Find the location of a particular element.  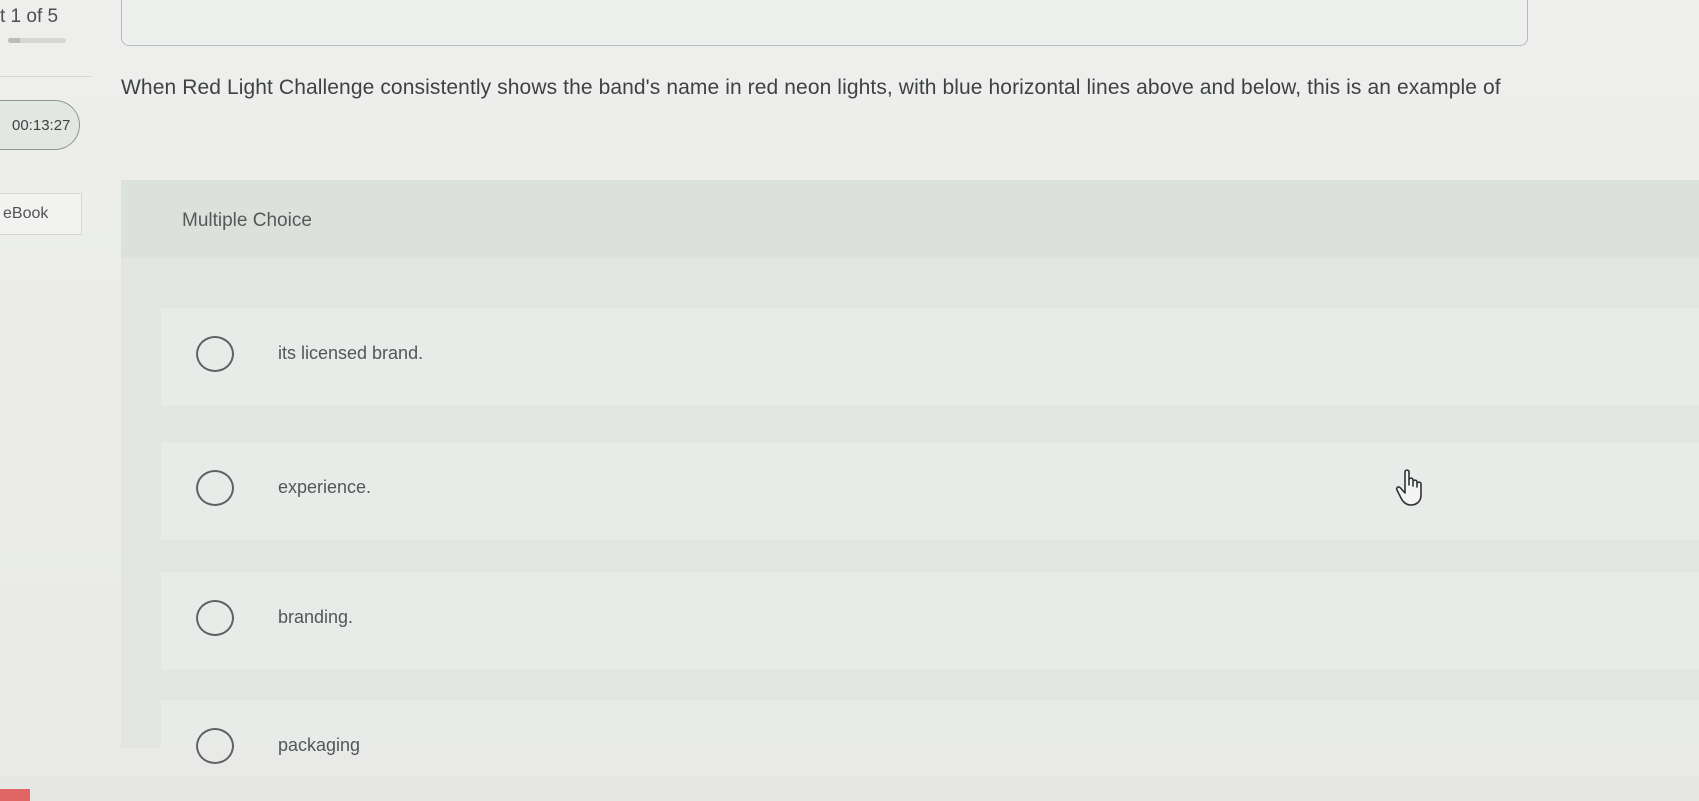

question-header-box is located at coordinates (824, 23).